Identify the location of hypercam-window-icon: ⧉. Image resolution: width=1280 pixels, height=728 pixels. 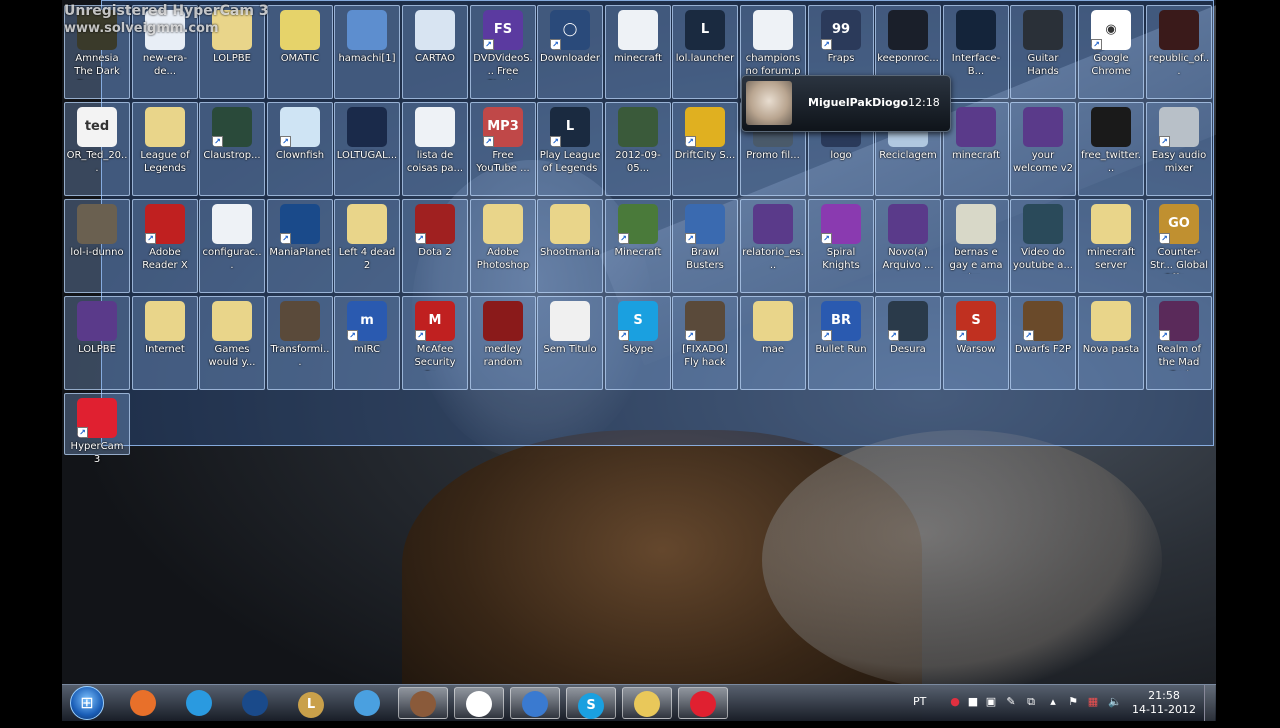
(1031, 702).